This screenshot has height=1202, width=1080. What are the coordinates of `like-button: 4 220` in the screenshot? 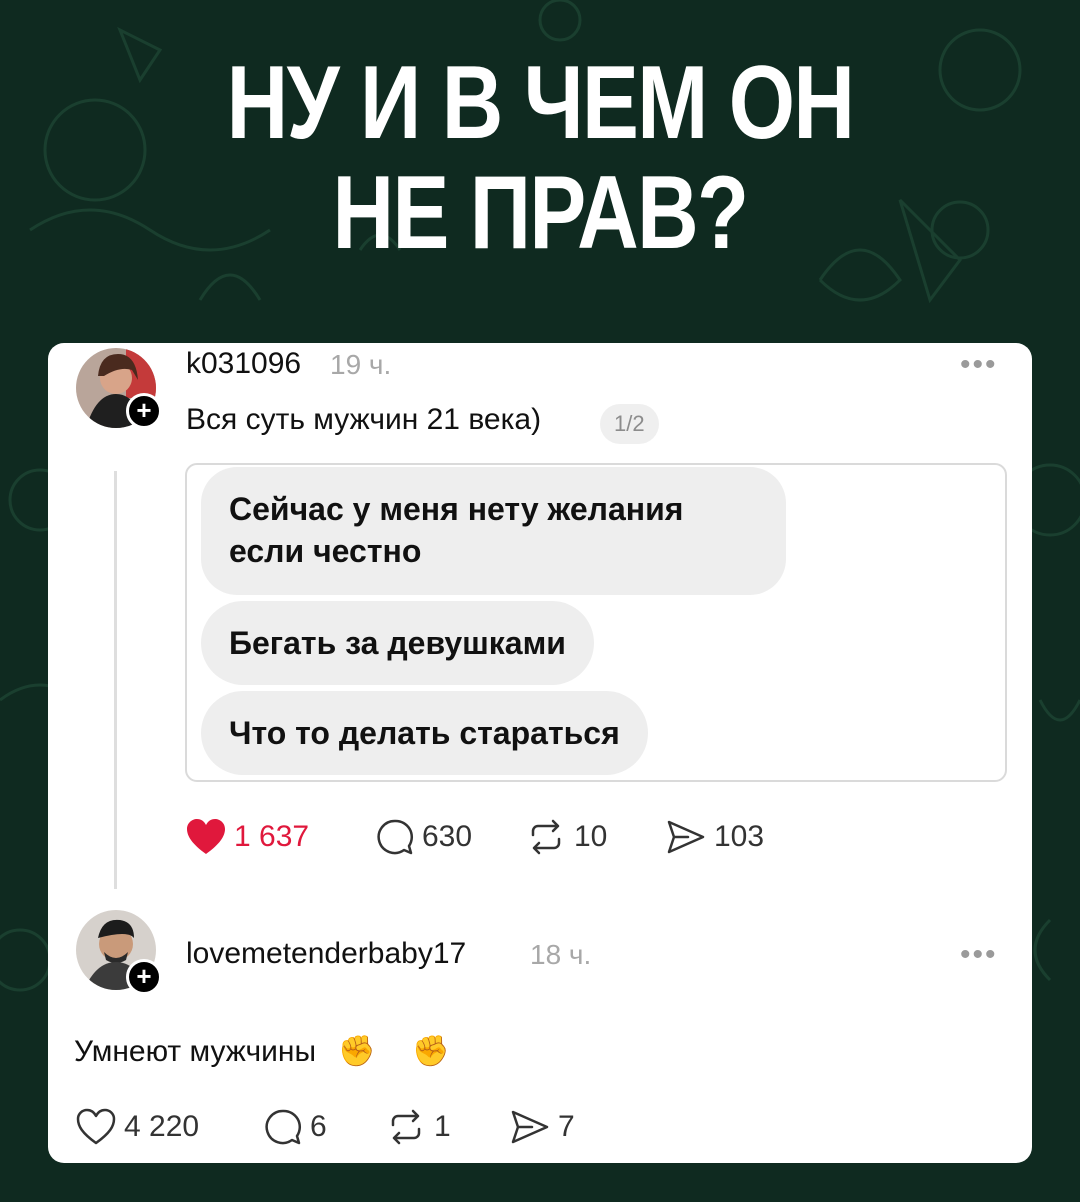 It's located at (170, 1127).